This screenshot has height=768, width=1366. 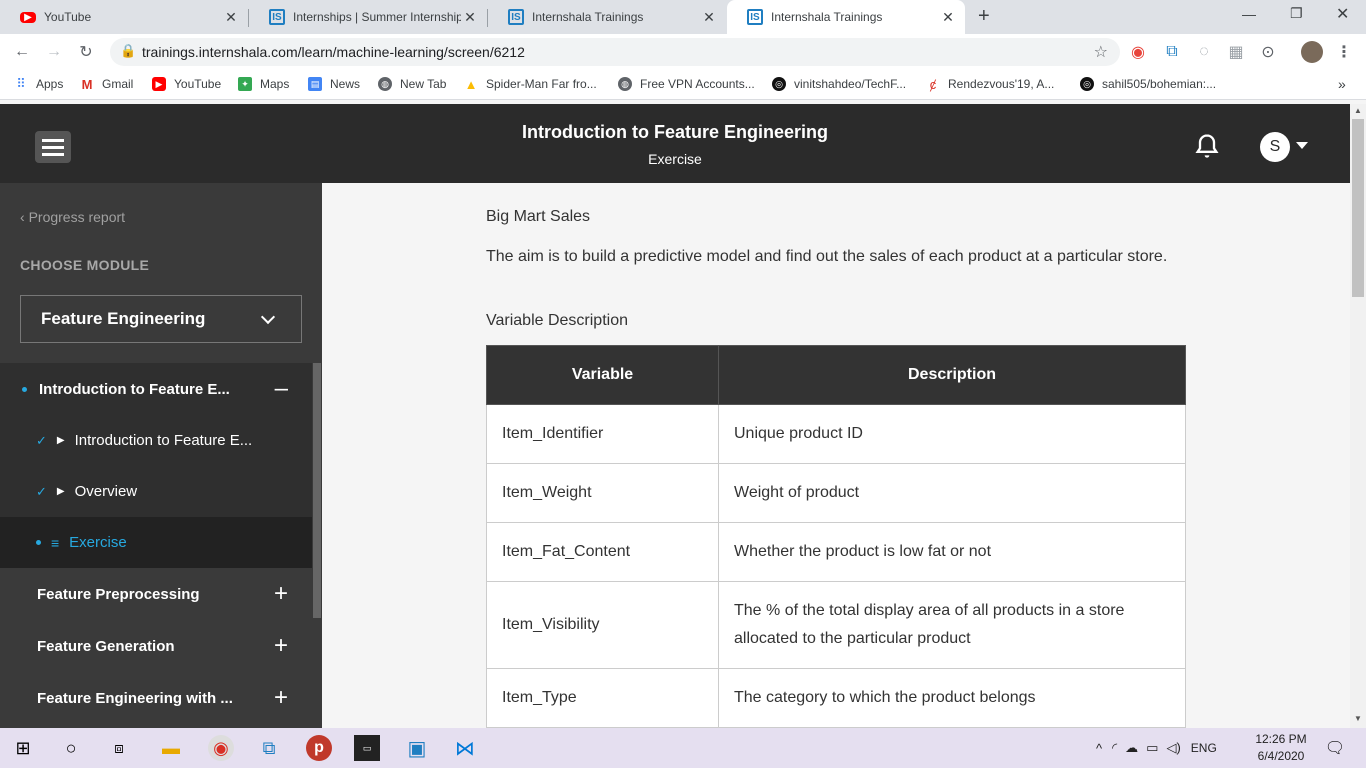 I want to click on page-title: Introduction to Feature Engineering, so click(x=675, y=132).